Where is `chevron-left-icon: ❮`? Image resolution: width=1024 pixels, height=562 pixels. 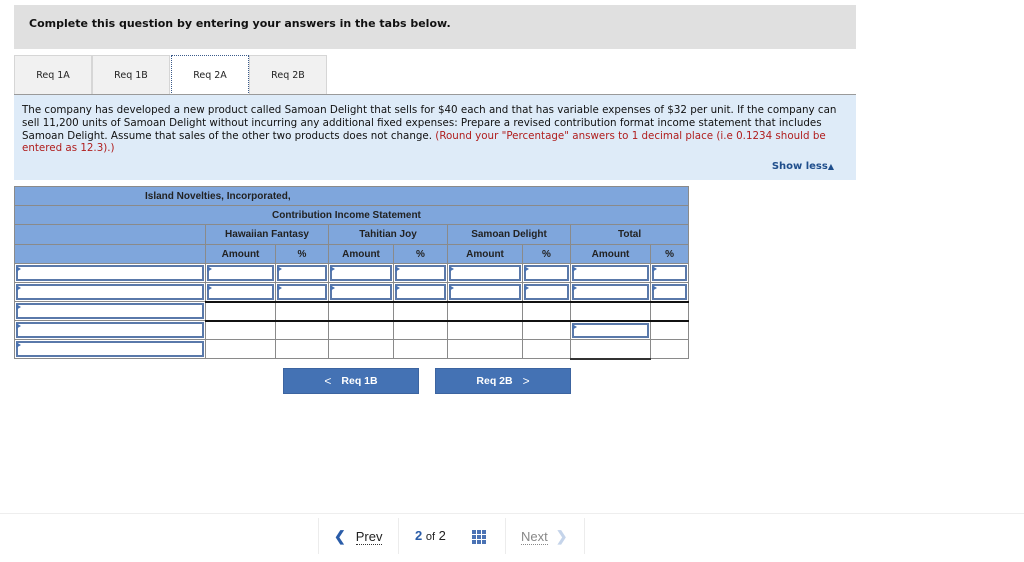
chevron-left-icon: ❮ is located at coordinates (340, 536).